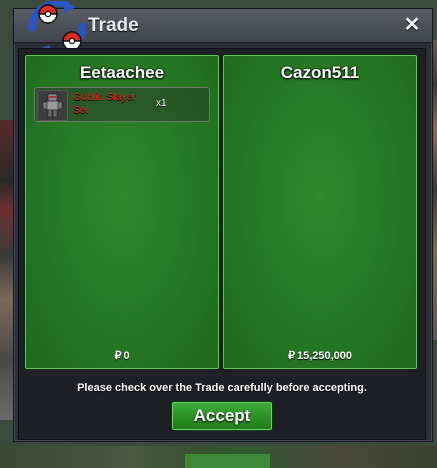  What do you see at coordinates (320, 72) in the screenshot?
I see `player-name-right: Cazon511` at bounding box center [320, 72].